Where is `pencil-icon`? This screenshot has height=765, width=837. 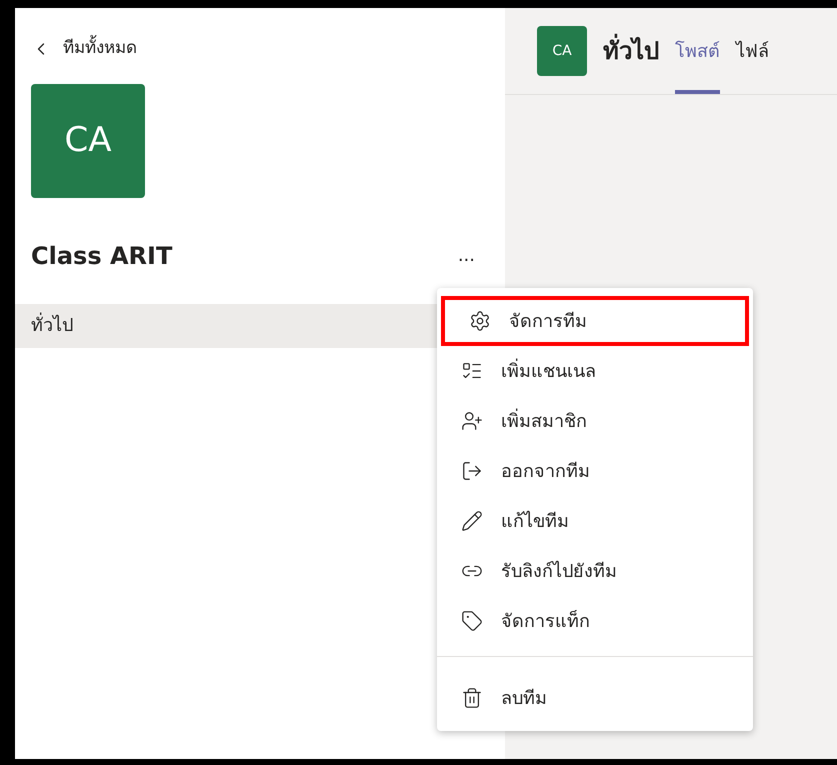 pencil-icon is located at coordinates (472, 521).